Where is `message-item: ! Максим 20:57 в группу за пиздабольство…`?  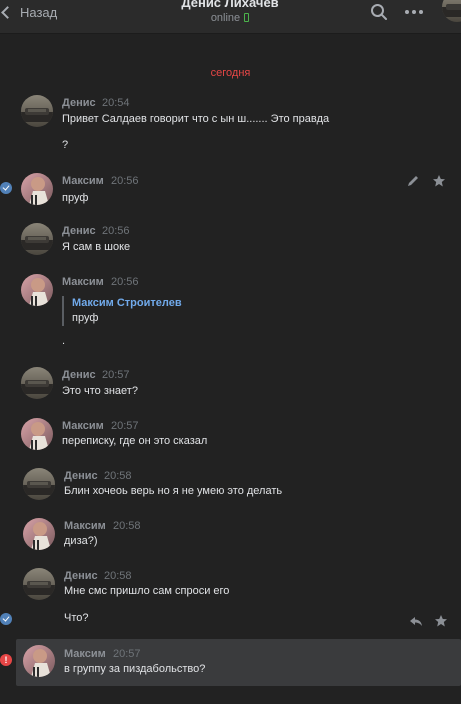
message-item: ! Максим 20:57 в группу за пиздабольство… is located at coordinates (230, 665).